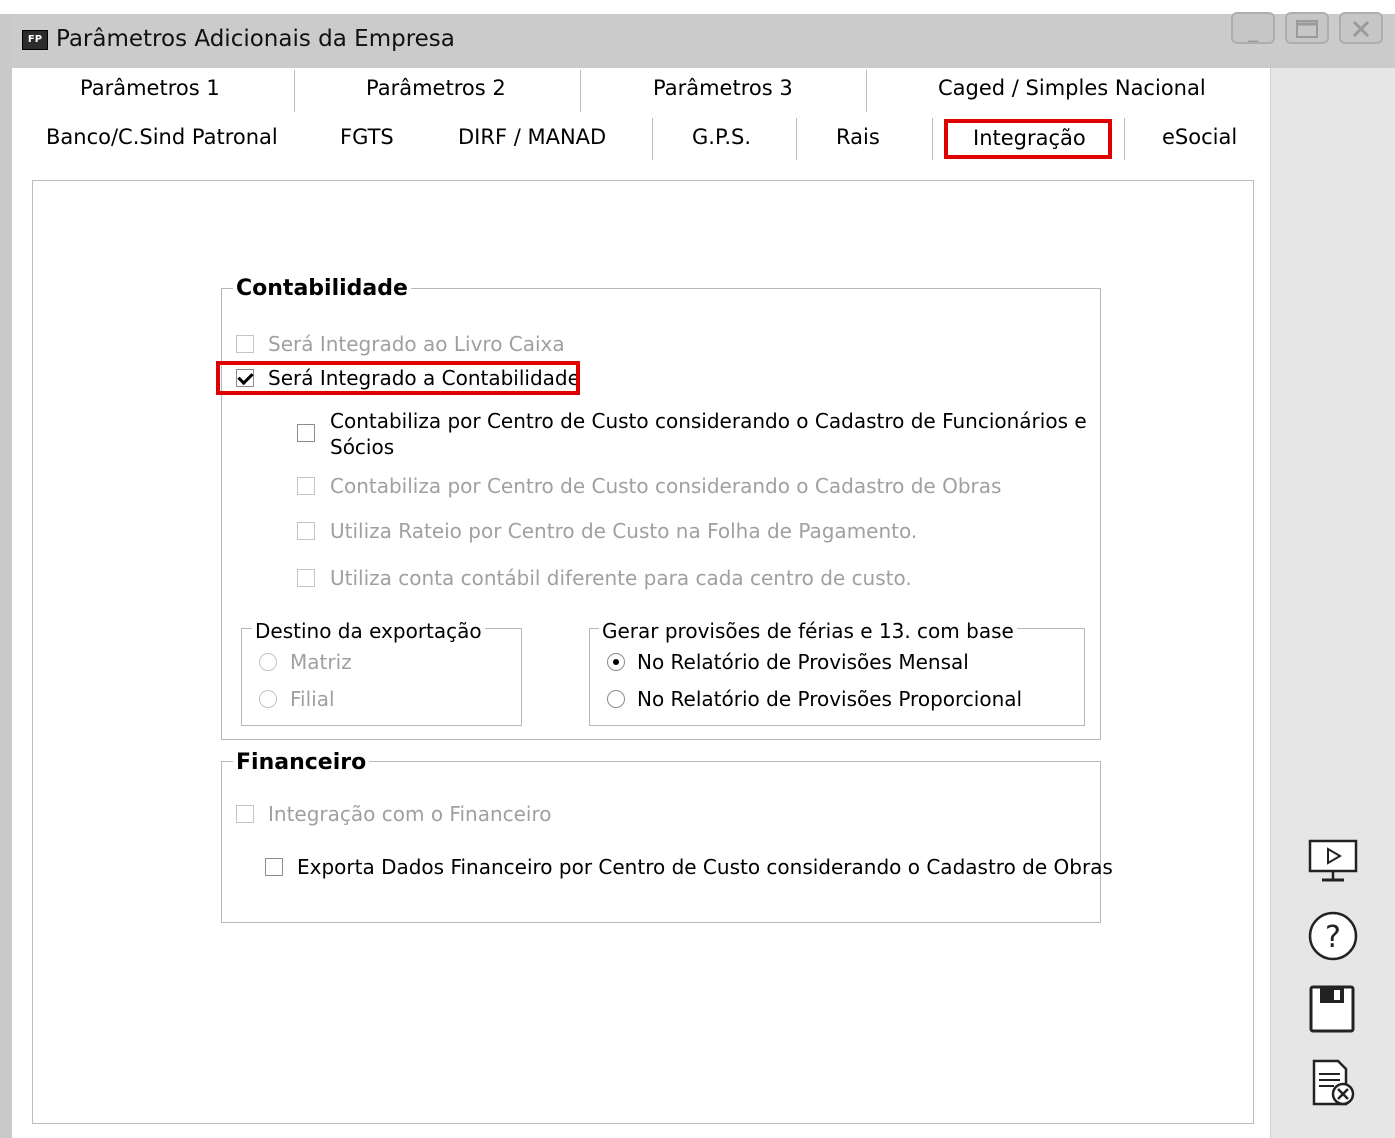  I want to click on tab-banco-sind: Banco/C.Sind Patronal, so click(162, 137).